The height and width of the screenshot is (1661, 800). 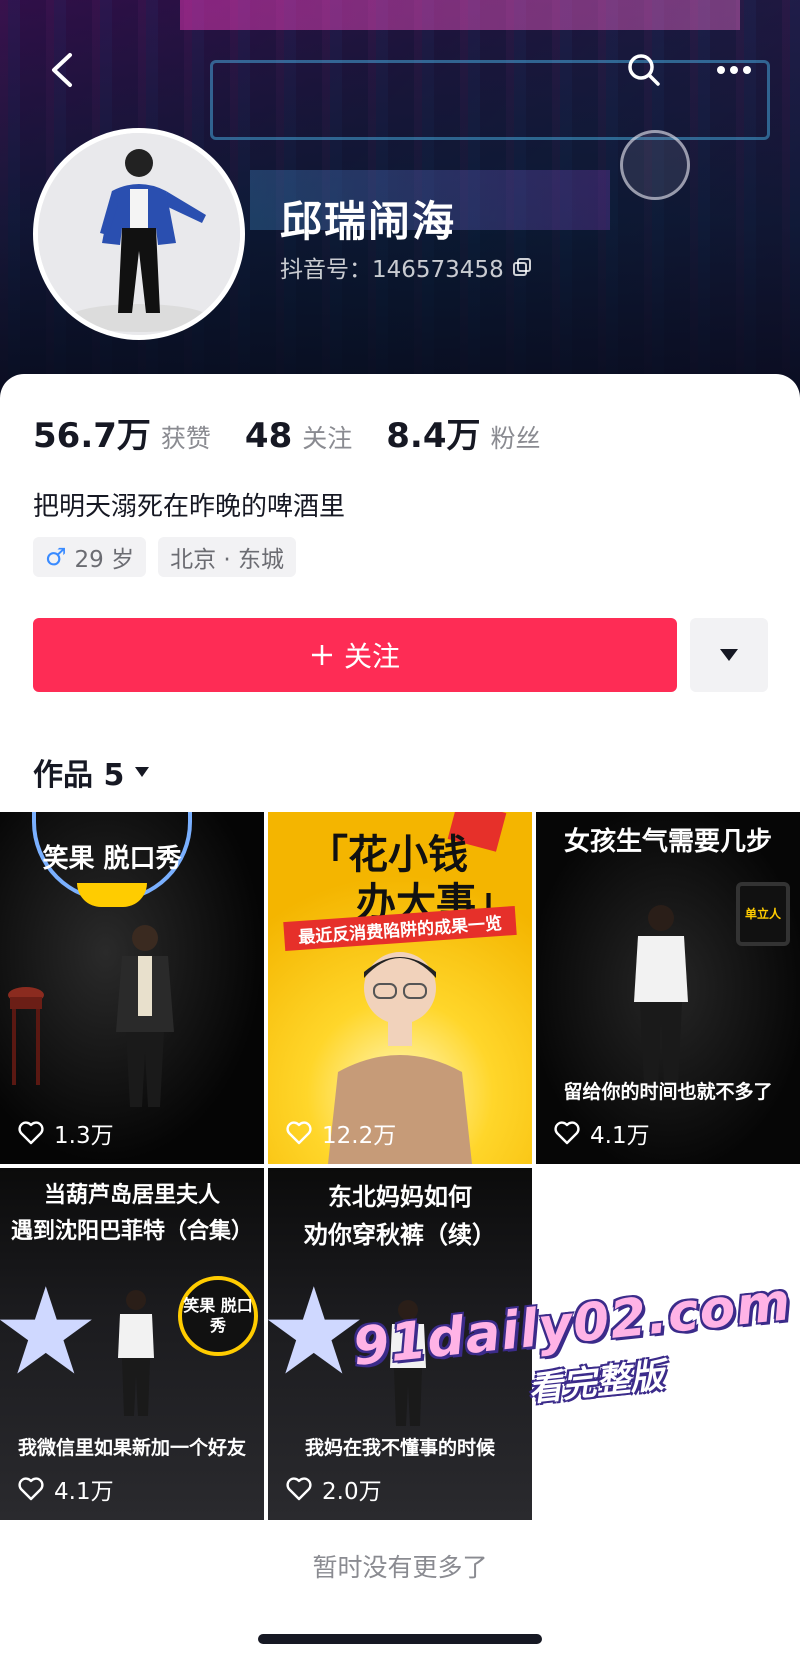 I want to click on works-tab: 作品 5, so click(x=91, y=772).